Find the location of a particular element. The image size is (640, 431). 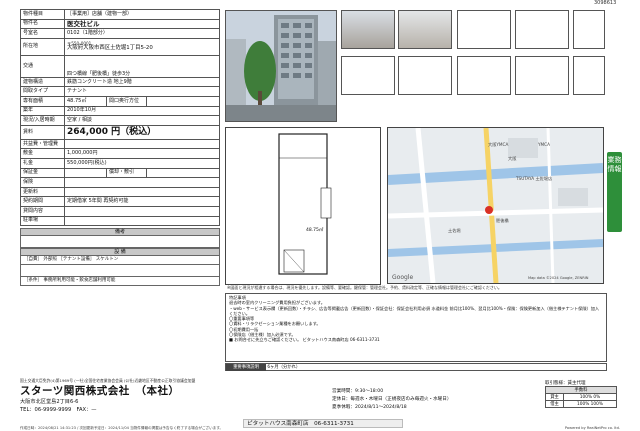

company-name: スターツ関西株式会社 （本社） is located at coordinates (100, 391).